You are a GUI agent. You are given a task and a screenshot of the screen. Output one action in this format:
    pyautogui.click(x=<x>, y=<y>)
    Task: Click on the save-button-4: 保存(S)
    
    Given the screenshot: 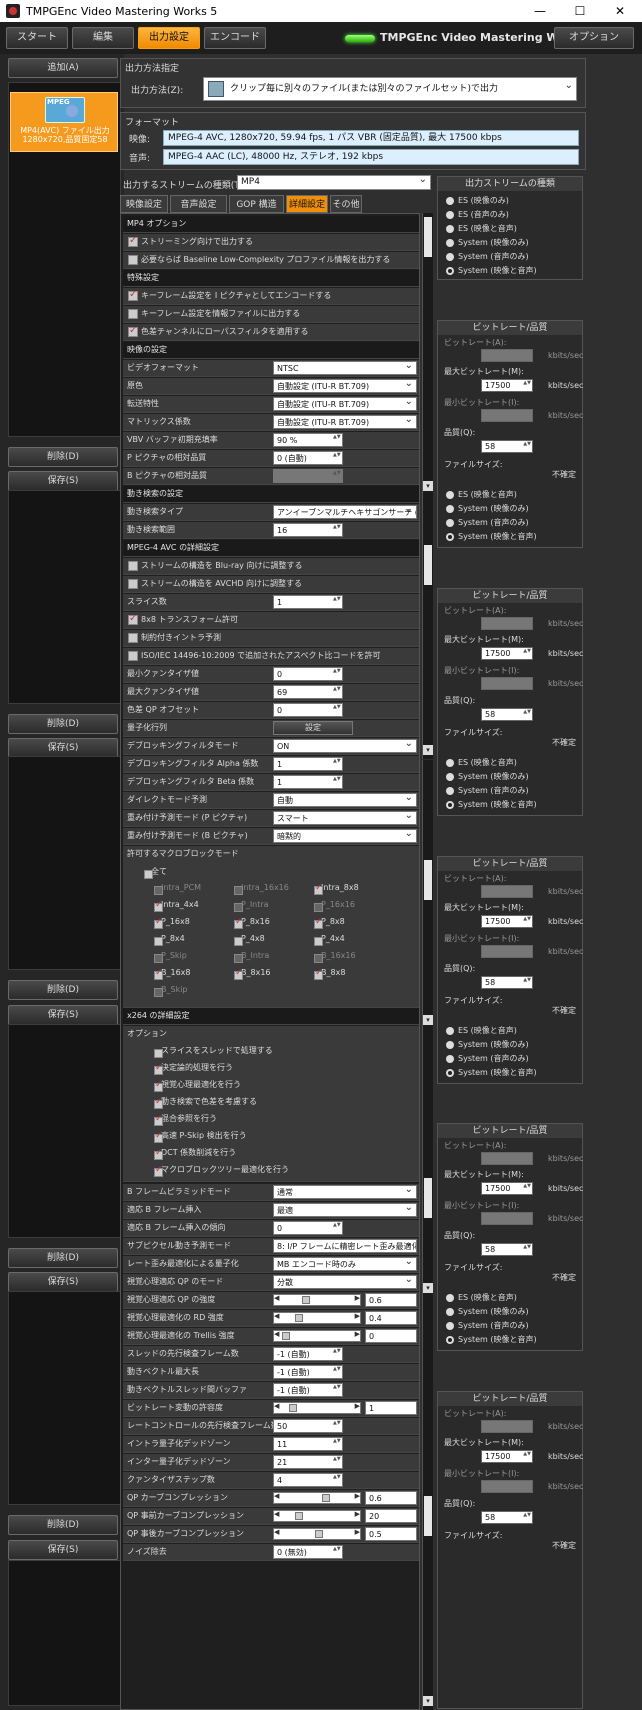 What is the action you would take?
    pyautogui.click(x=63, y=1282)
    